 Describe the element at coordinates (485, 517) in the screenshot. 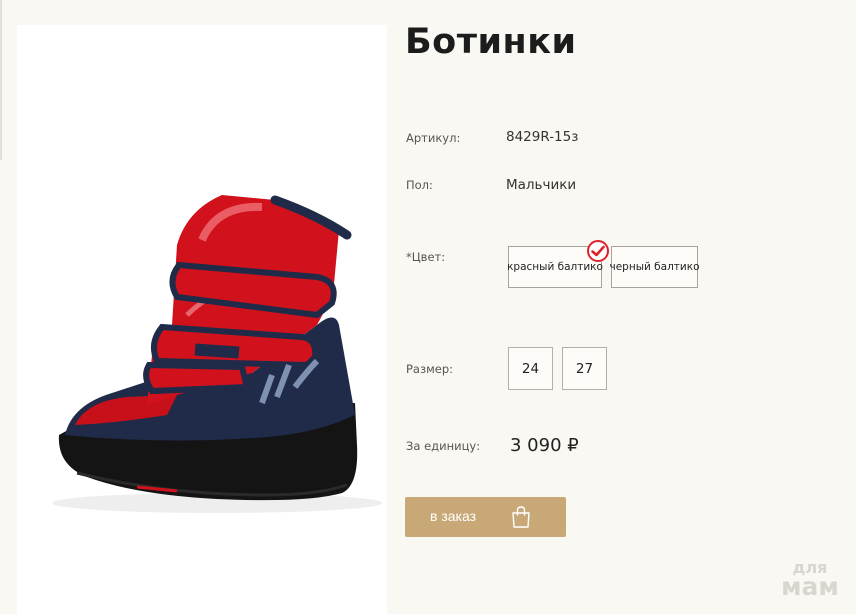

I see `add-to-order-button: в заказ` at that location.